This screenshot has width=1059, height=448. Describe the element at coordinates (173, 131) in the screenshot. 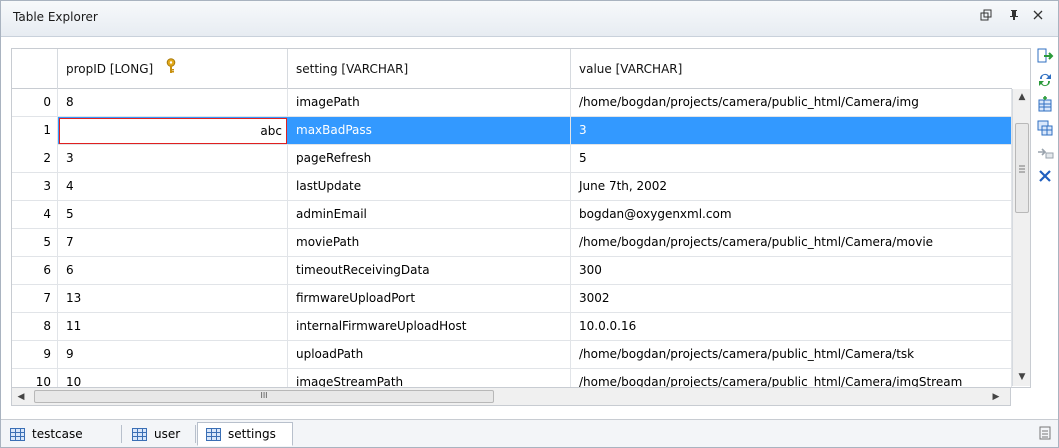

I see `propid-edit-input: abc` at that location.